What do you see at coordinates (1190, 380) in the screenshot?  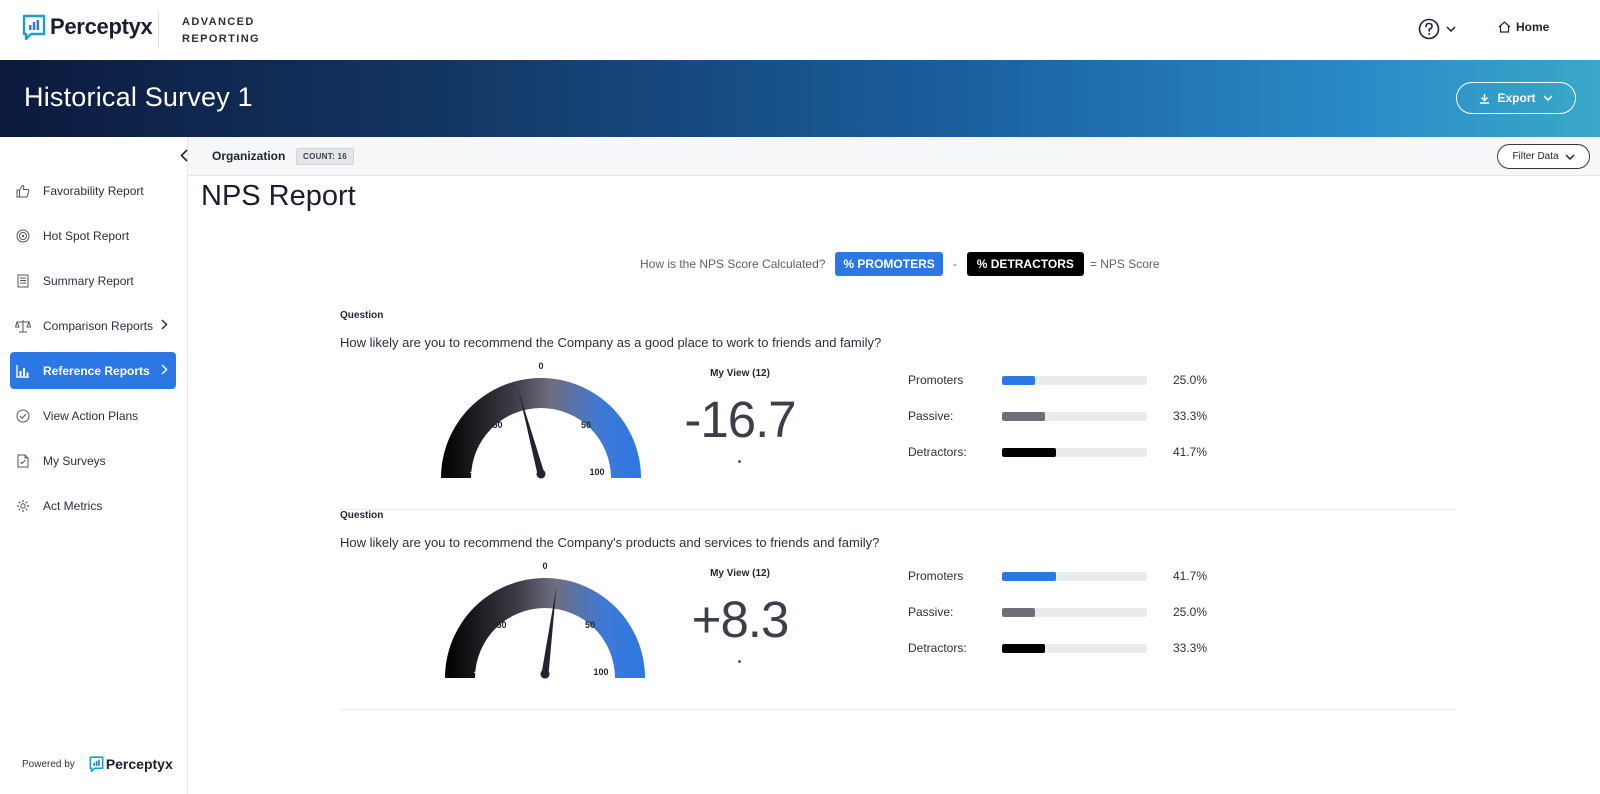 I see `promoters-value: 25.0%` at bounding box center [1190, 380].